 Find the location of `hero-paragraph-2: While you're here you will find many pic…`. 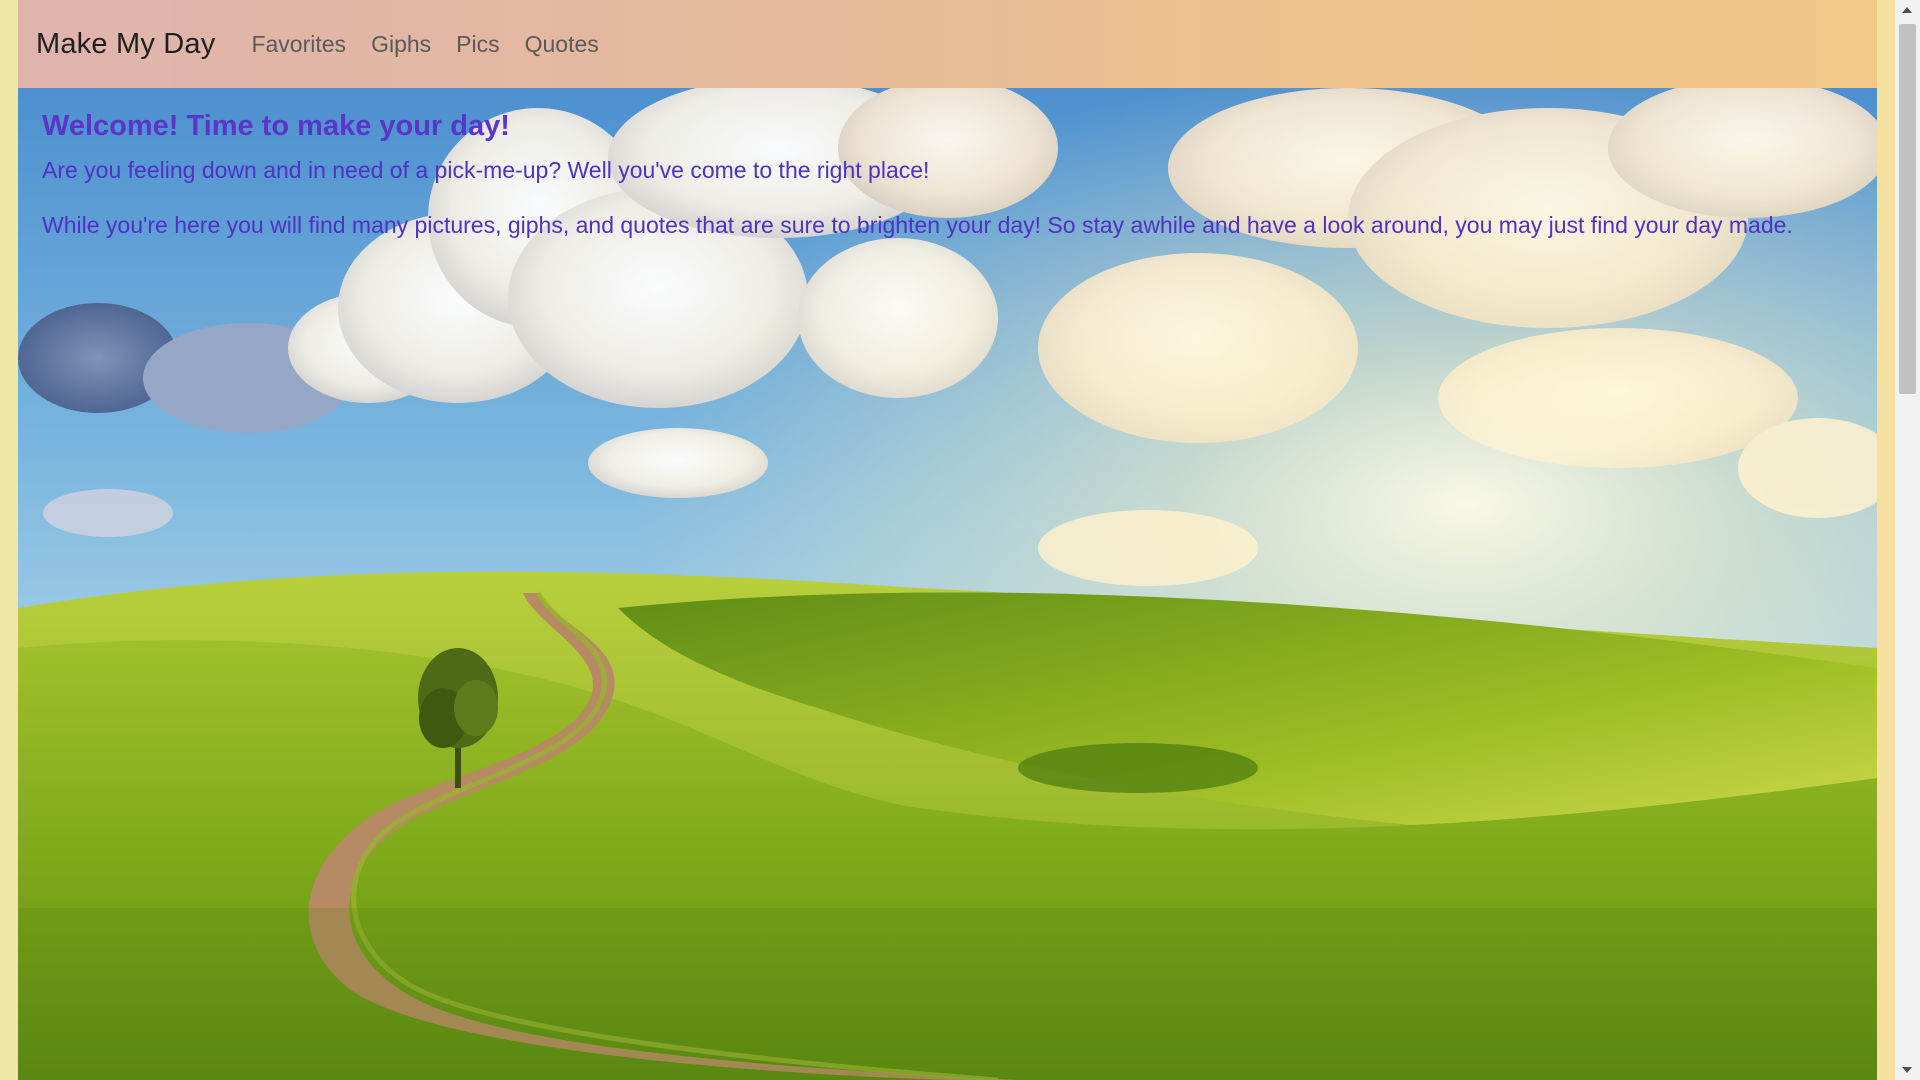

hero-paragraph-2: While you're here you will find many pic… is located at coordinates (917, 224).